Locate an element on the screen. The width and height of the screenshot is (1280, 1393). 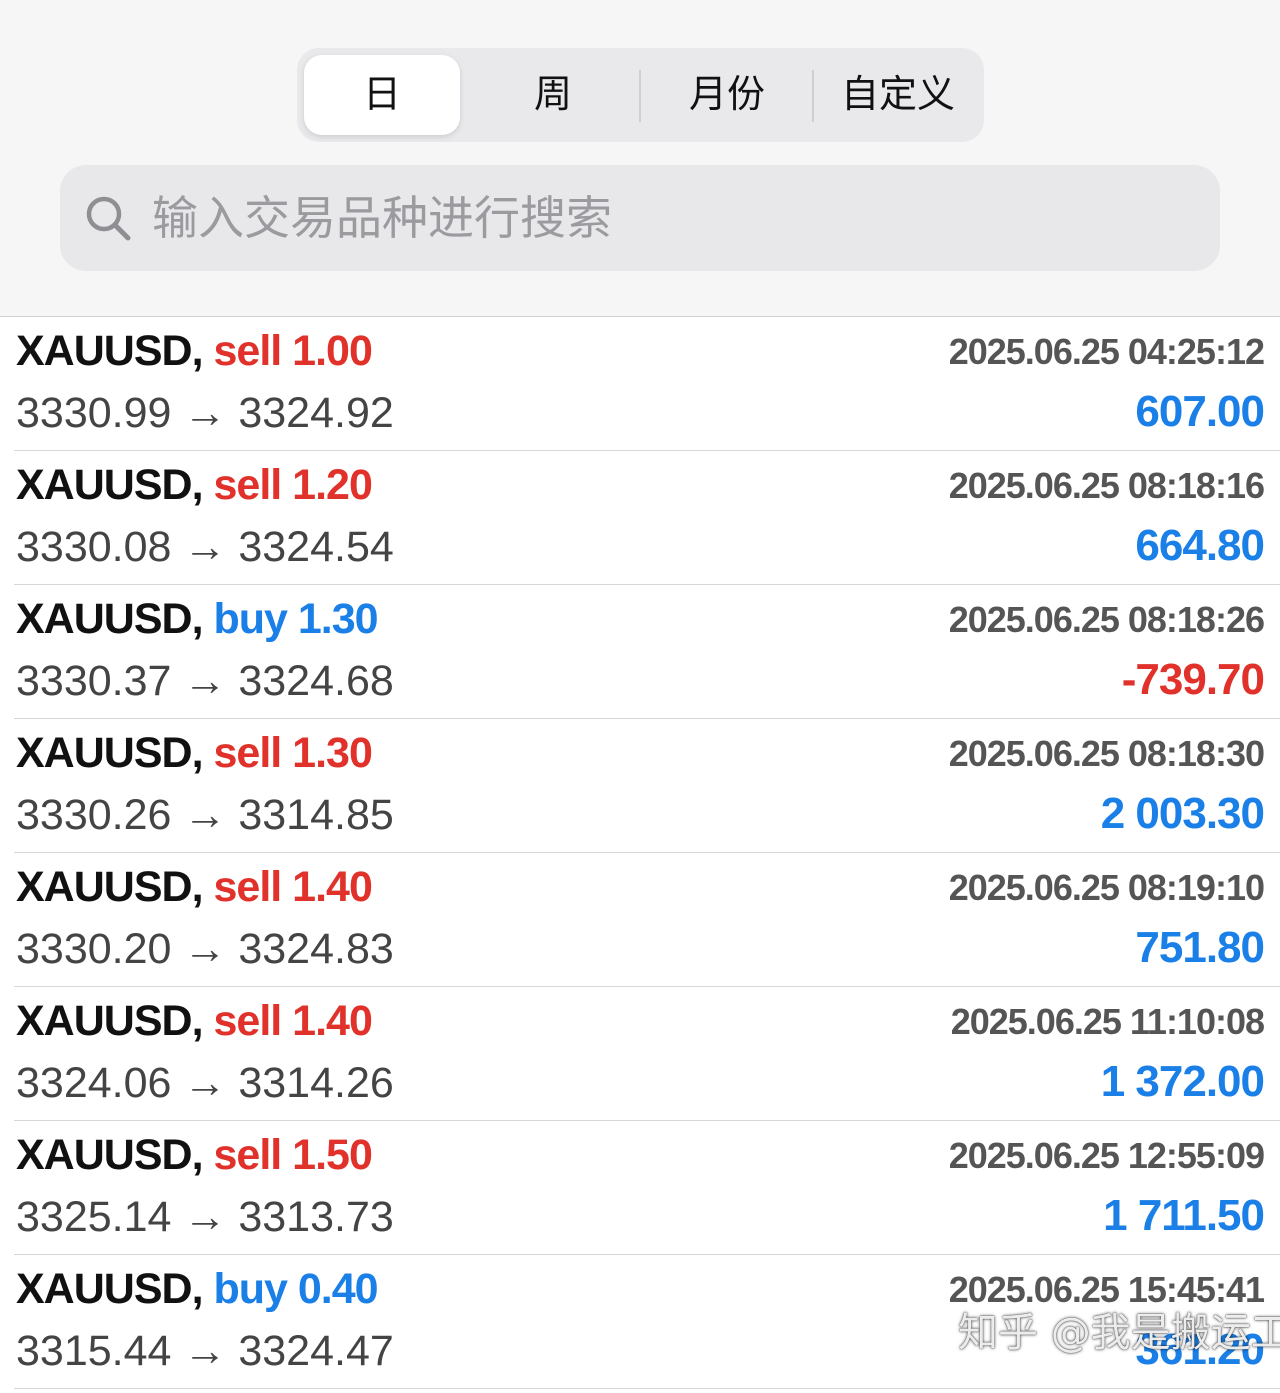
trade-time: 2025.06.25 04:25:12 is located at coordinates (1106, 351).